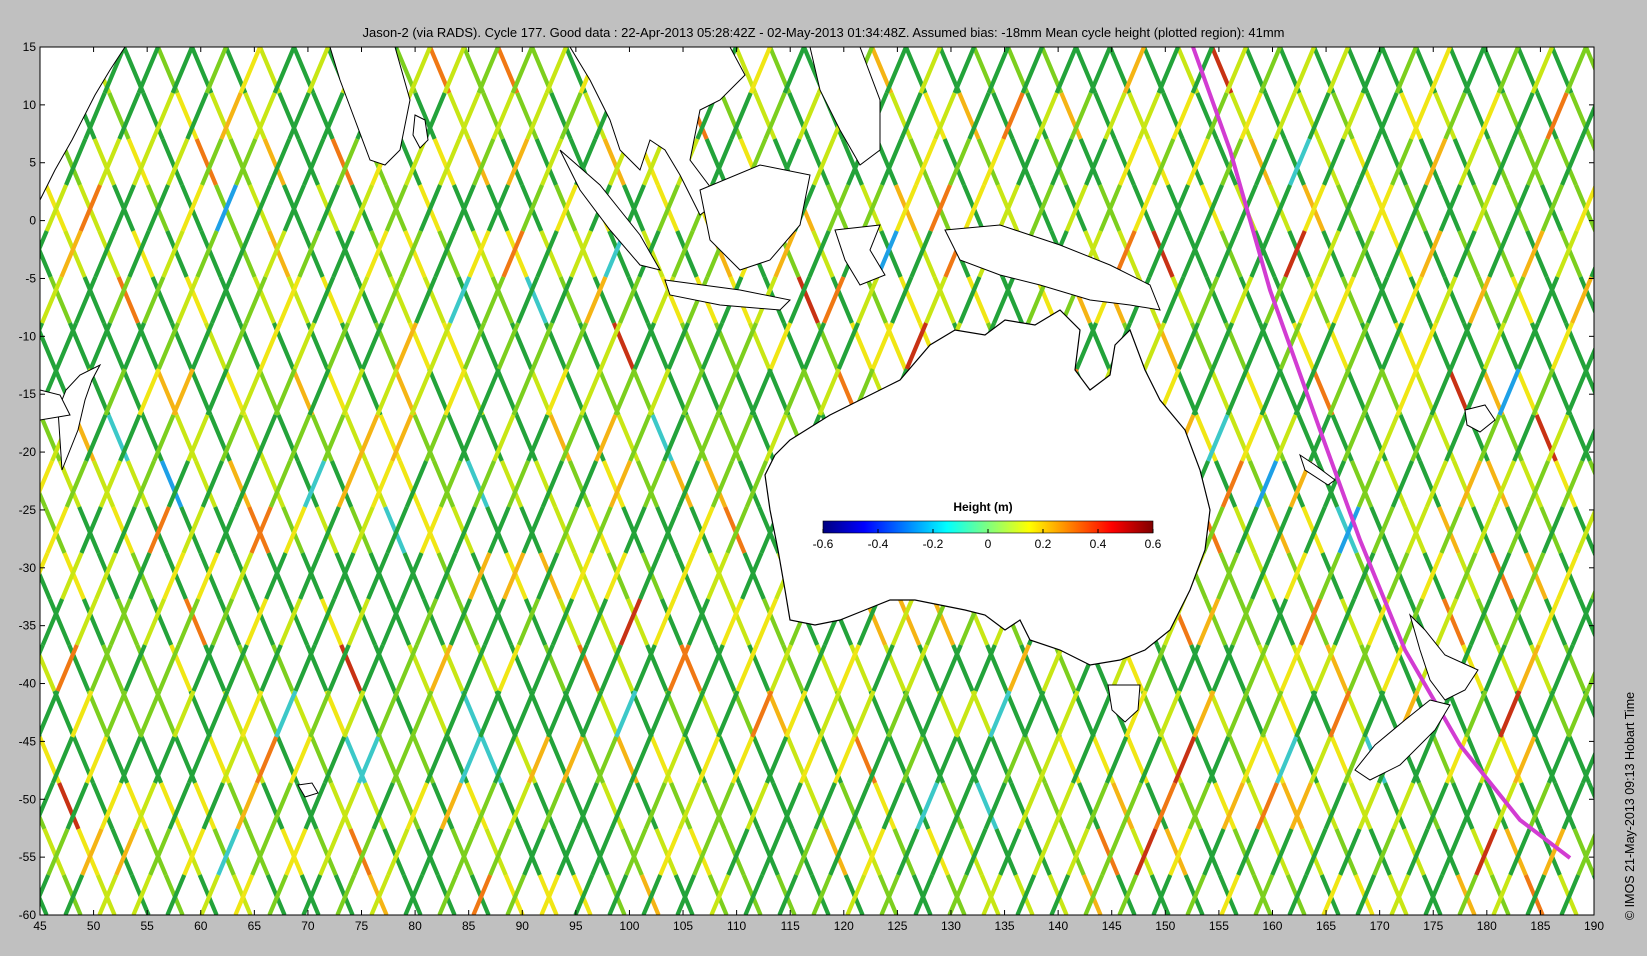 This screenshot has width=1647, height=956. I want to click on y-tick-label: -45, so click(28, 741).